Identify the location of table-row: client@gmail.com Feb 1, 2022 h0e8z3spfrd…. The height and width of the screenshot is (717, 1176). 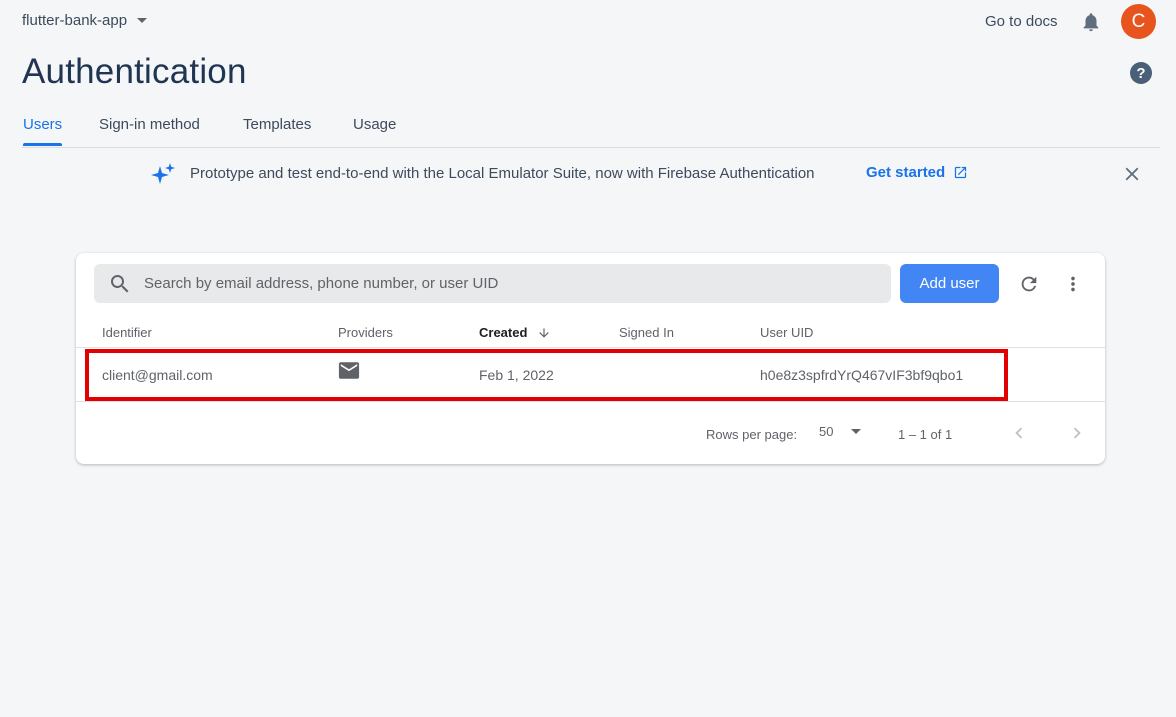
(590, 375).